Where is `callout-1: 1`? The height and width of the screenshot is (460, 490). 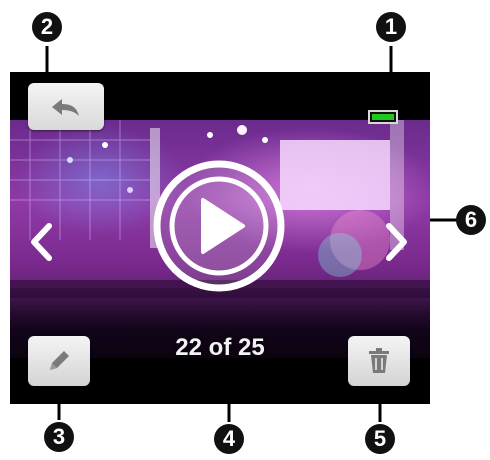
callout-1: 1 is located at coordinates (391, 27).